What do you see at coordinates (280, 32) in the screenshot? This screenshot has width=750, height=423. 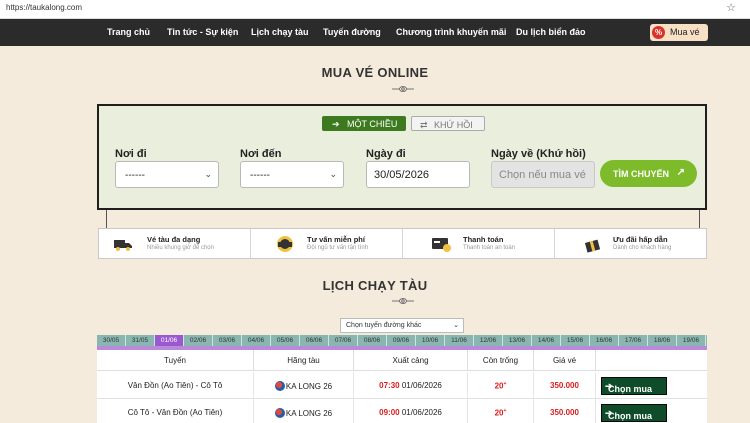 I see `nav-item-schedule: Lịch chạy tàu` at bounding box center [280, 32].